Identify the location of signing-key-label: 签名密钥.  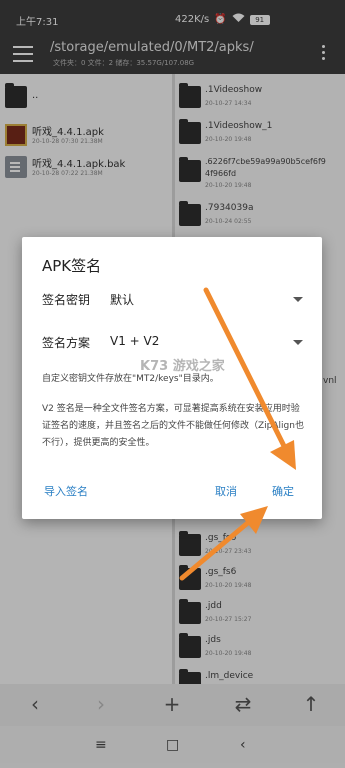
(66, 300).